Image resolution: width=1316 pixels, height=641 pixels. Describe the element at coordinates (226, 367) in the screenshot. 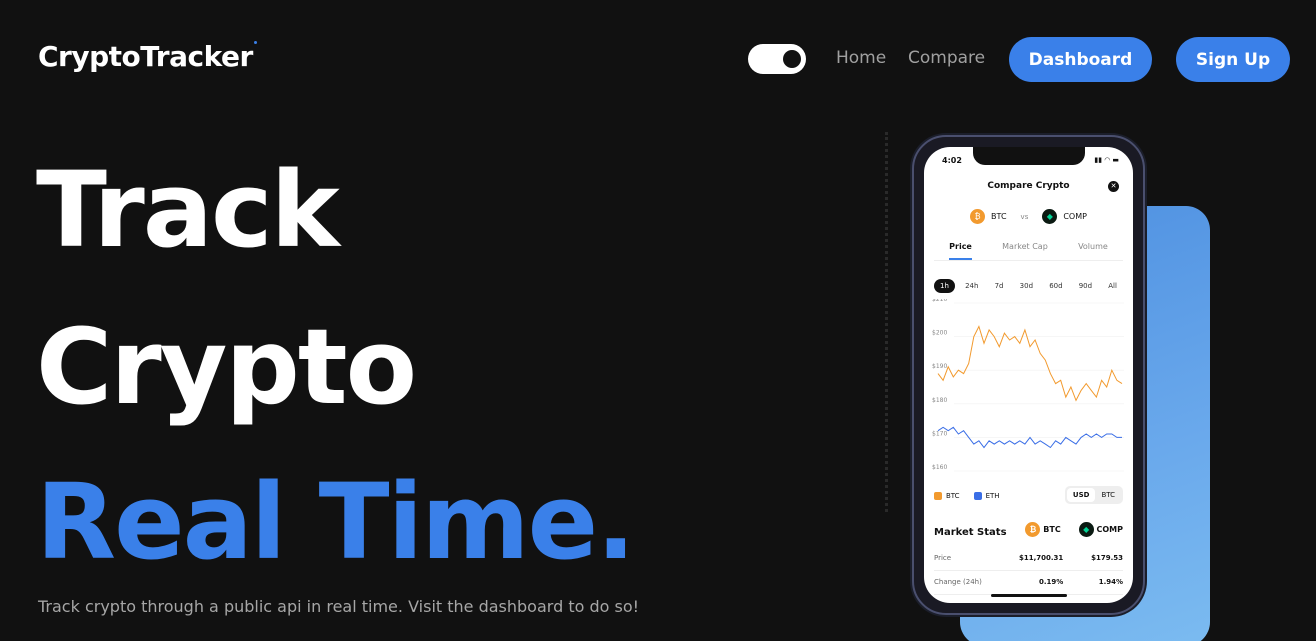

I see `hero-line-crypto: Crypto` at that location.